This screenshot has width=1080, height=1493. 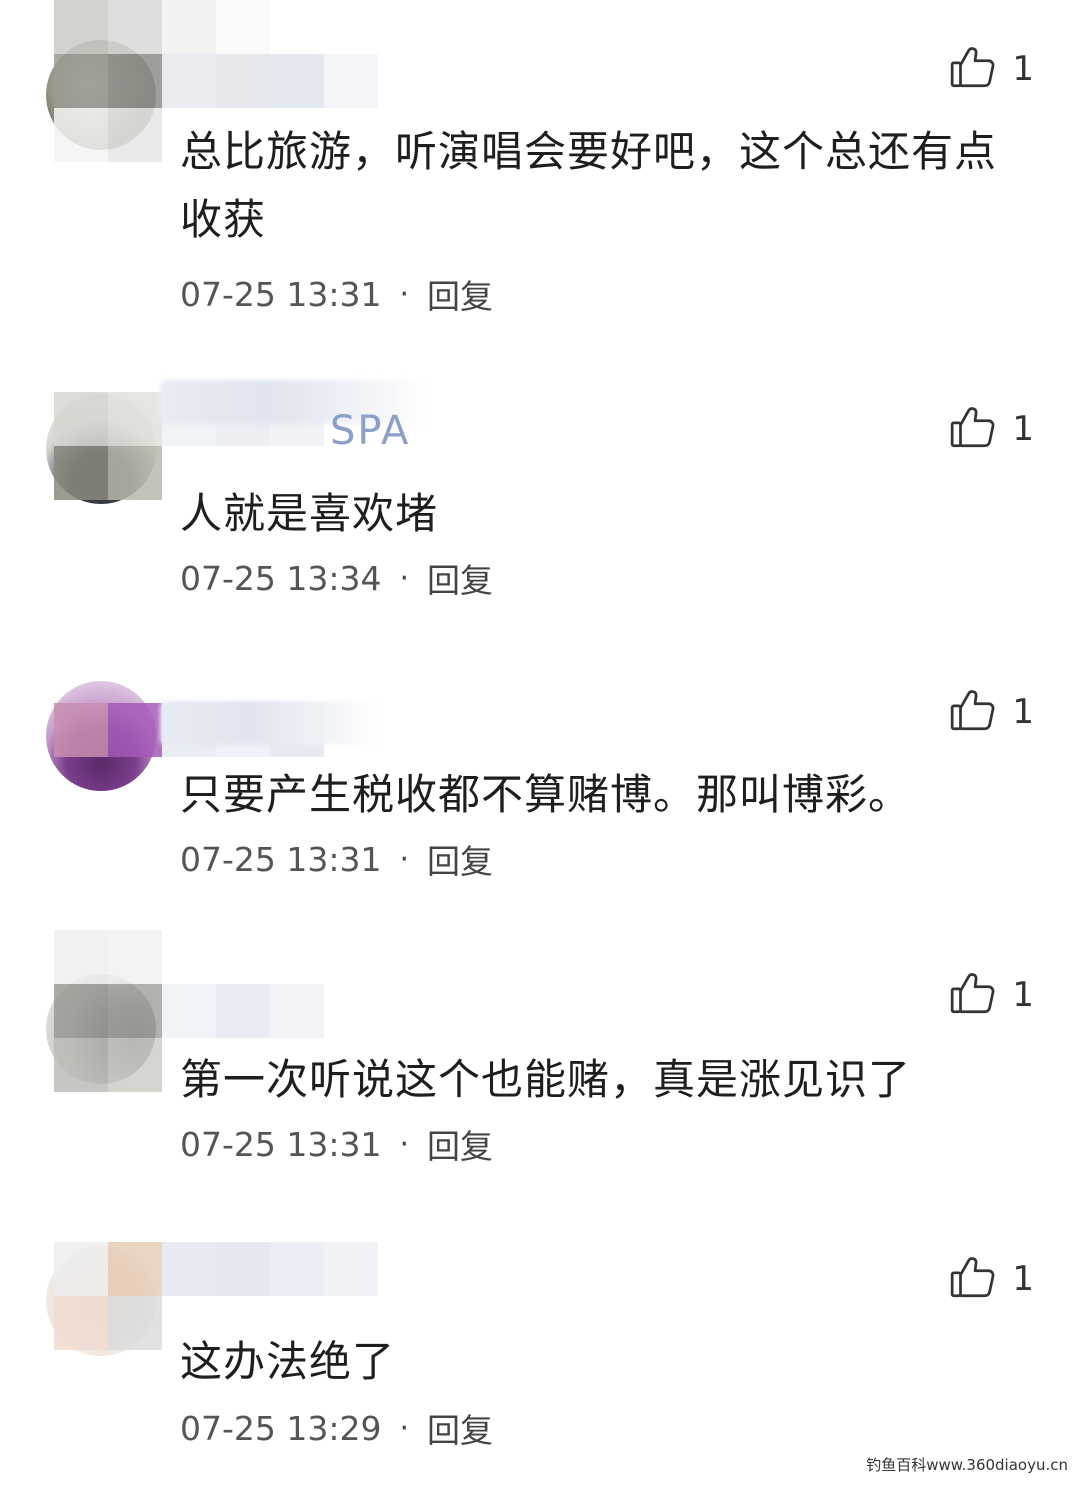 What do you see at coordinates (281, 578) in the screenshot?
I see `comment-time: 07-25 13:34` at bounding box center [281, 578].